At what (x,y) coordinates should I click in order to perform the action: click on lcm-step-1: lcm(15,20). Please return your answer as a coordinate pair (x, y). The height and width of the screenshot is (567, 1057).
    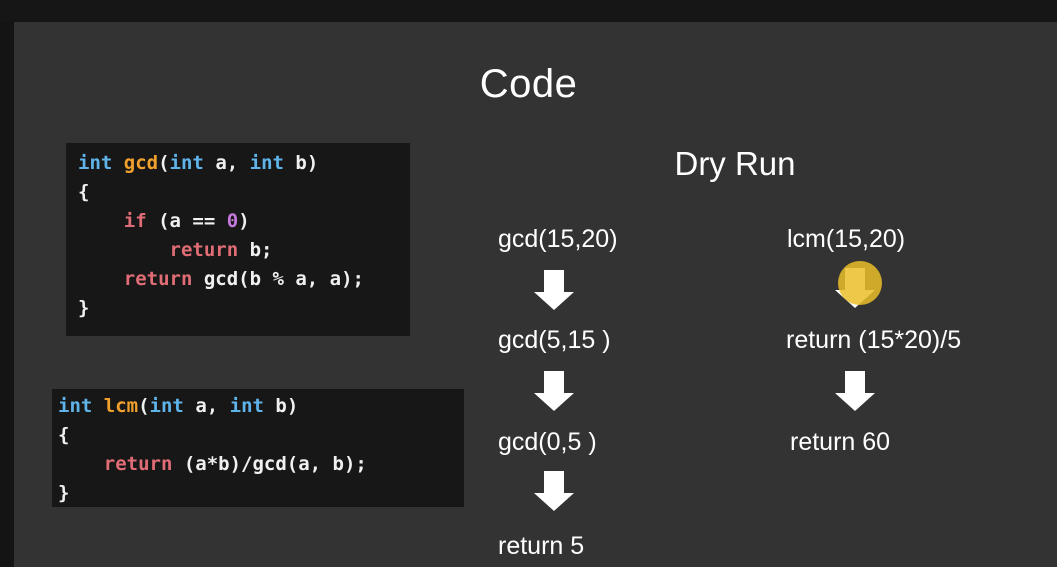
    Looking at the image, I should click on (846, 239).